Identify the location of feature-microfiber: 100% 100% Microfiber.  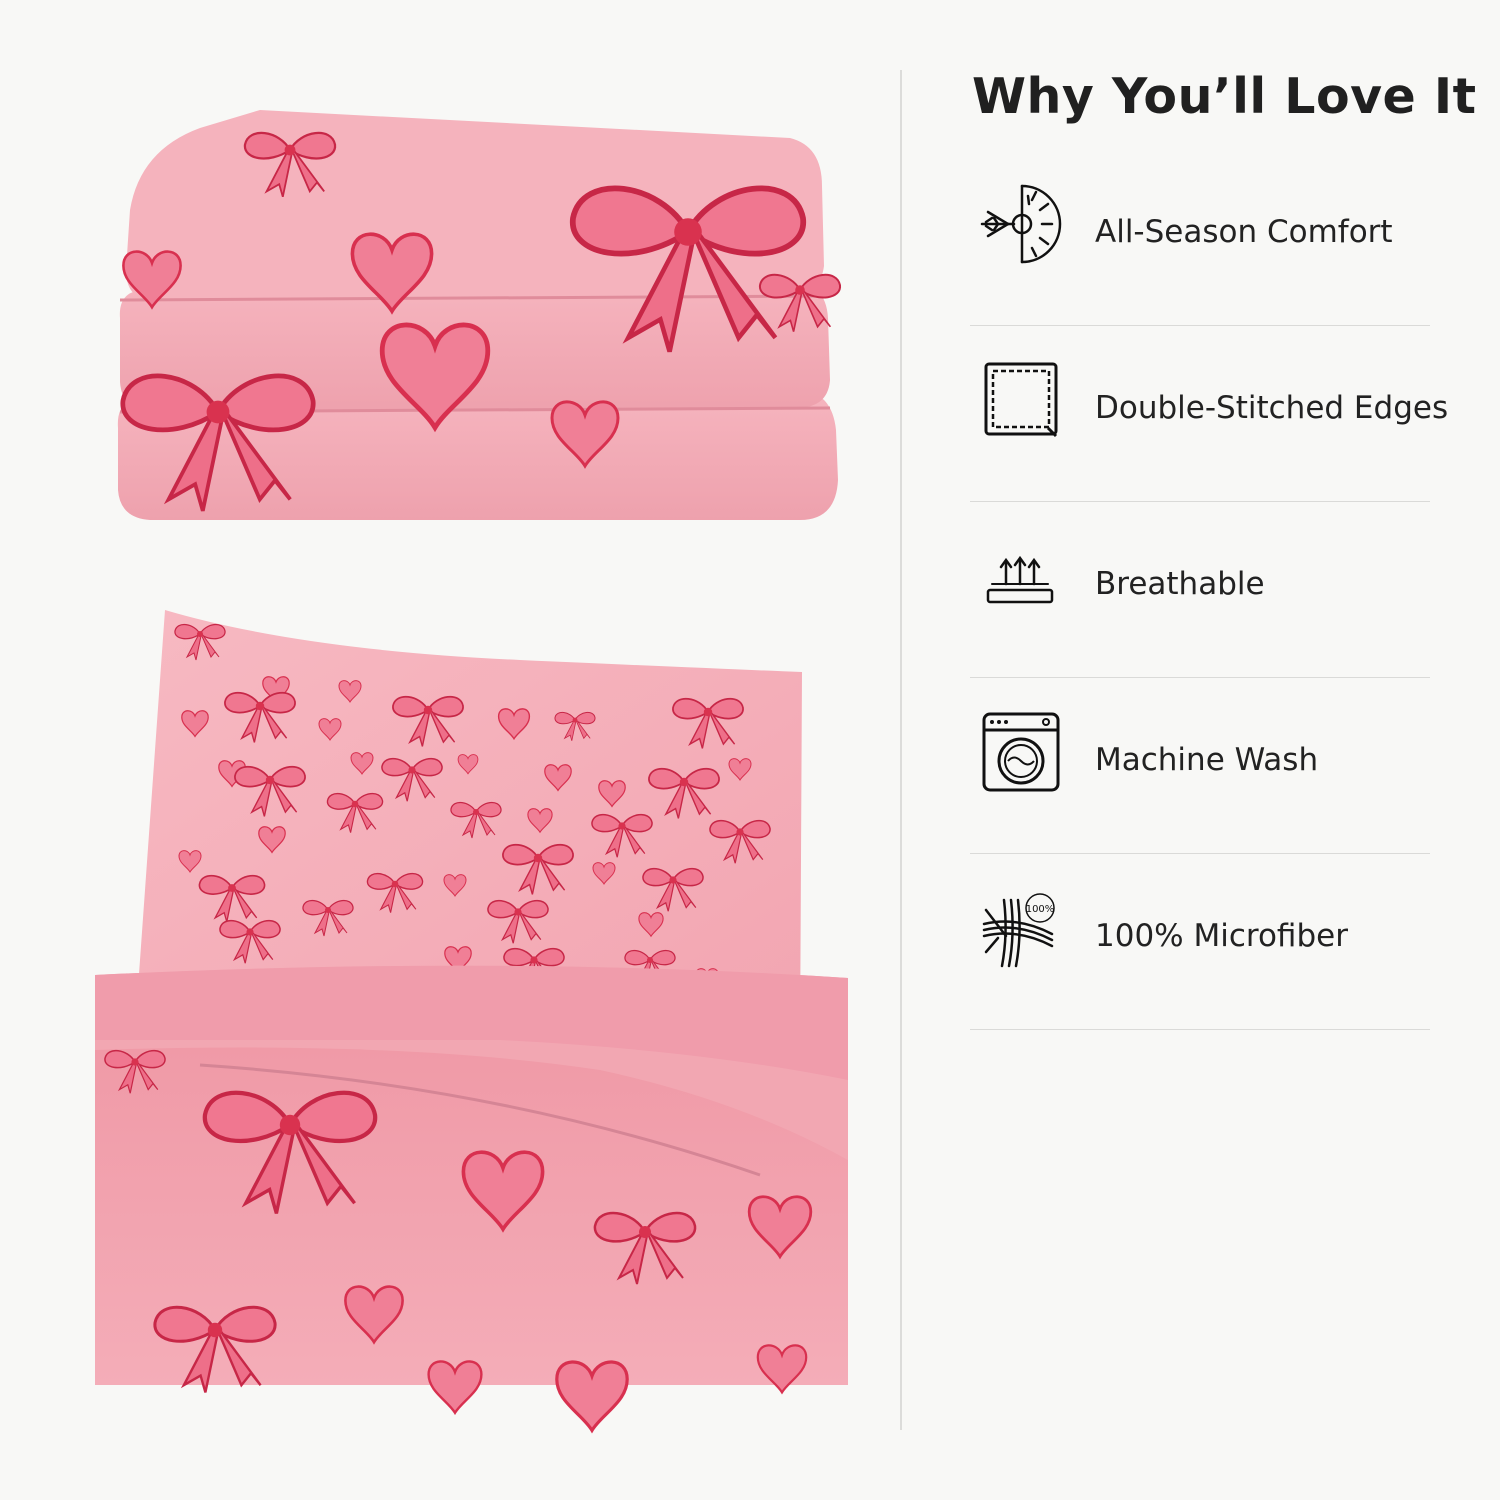
(1200, 942).